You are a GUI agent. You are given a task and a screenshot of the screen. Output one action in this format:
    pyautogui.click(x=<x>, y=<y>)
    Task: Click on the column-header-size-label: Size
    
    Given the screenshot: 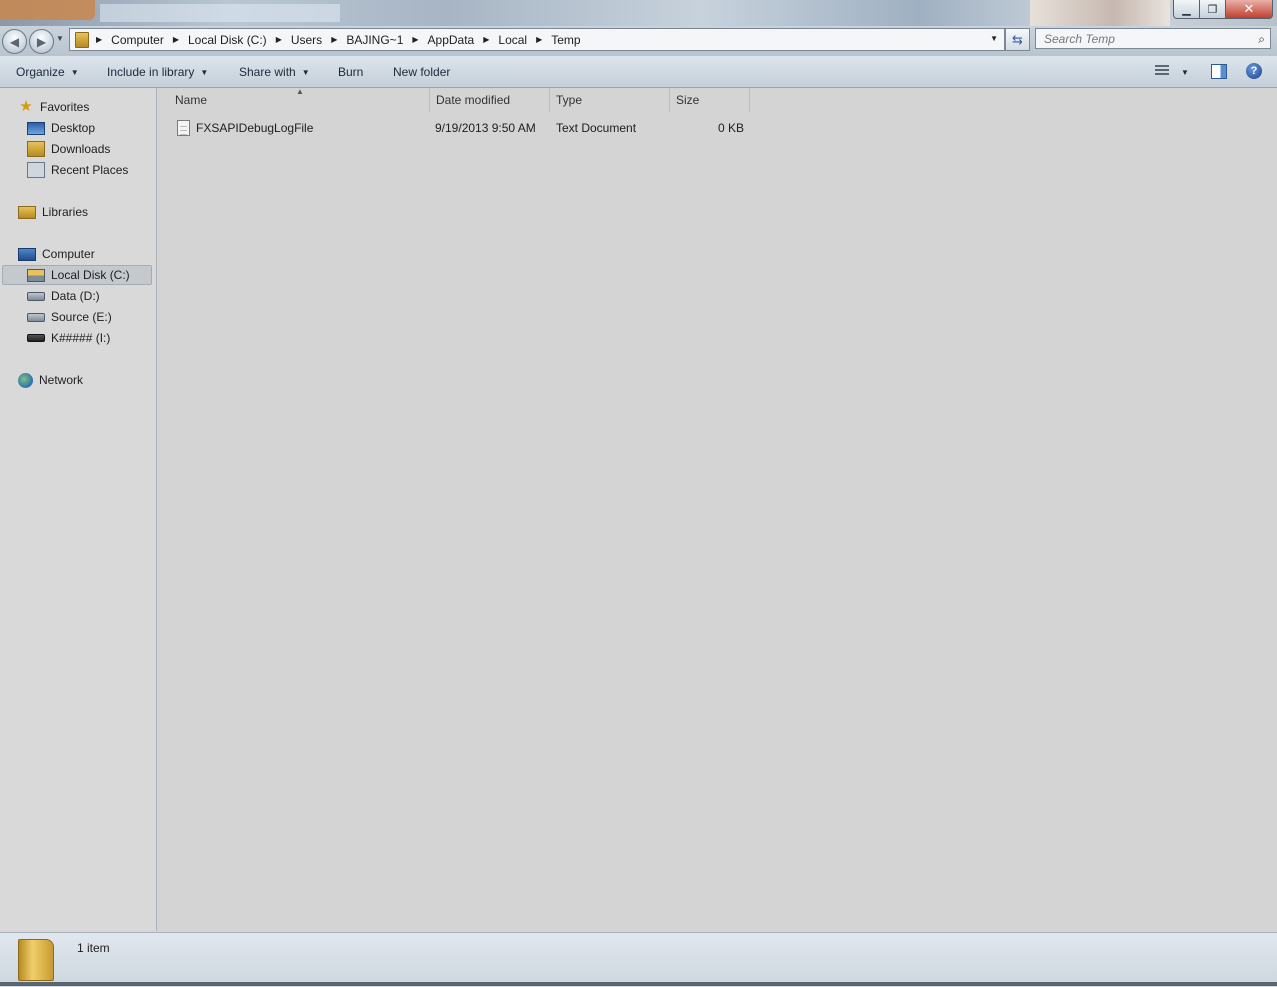 What is the action you would take?
    pyautogui.click(x=688, y=100)
    